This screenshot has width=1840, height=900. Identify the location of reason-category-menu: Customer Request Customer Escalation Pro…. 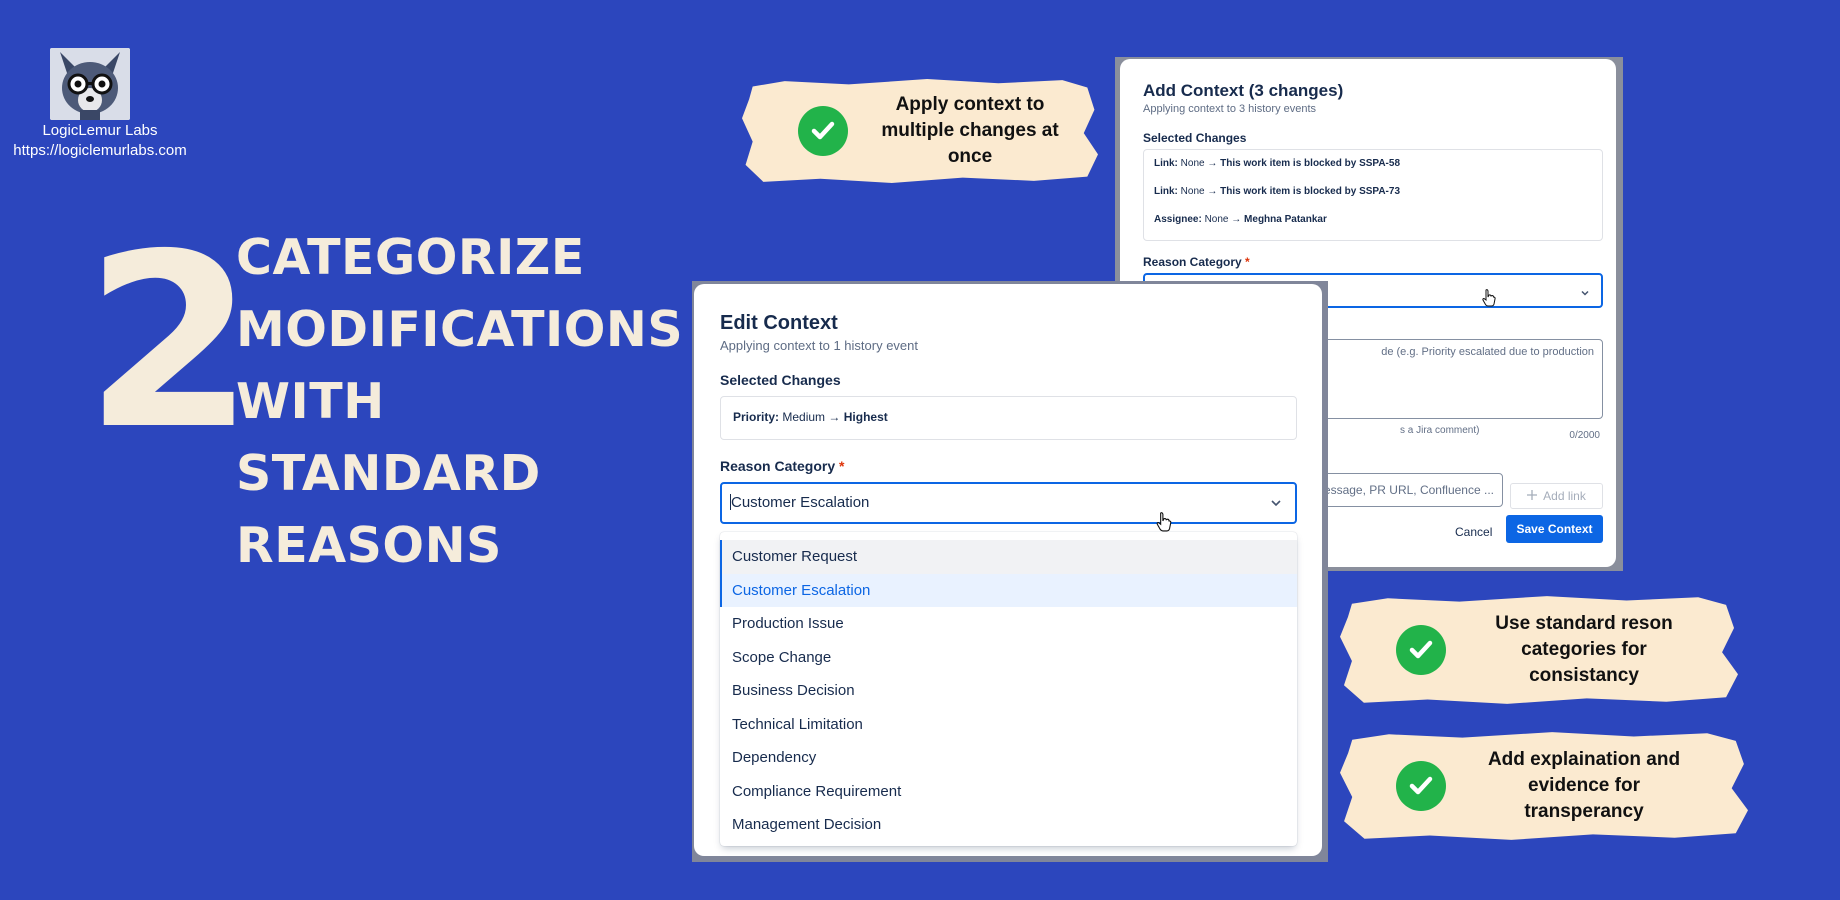
(1008, 689).